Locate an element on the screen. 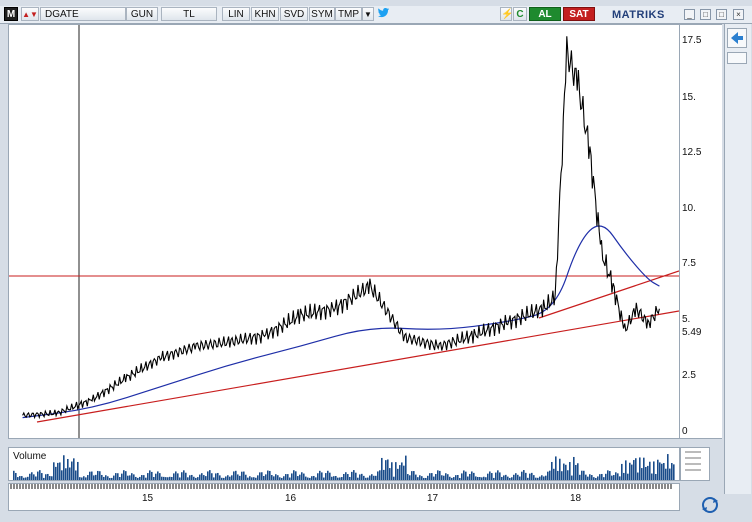 The height and width of the screenshot is (522, 752). refresh-icon: C is located at coordinates (520, 14).